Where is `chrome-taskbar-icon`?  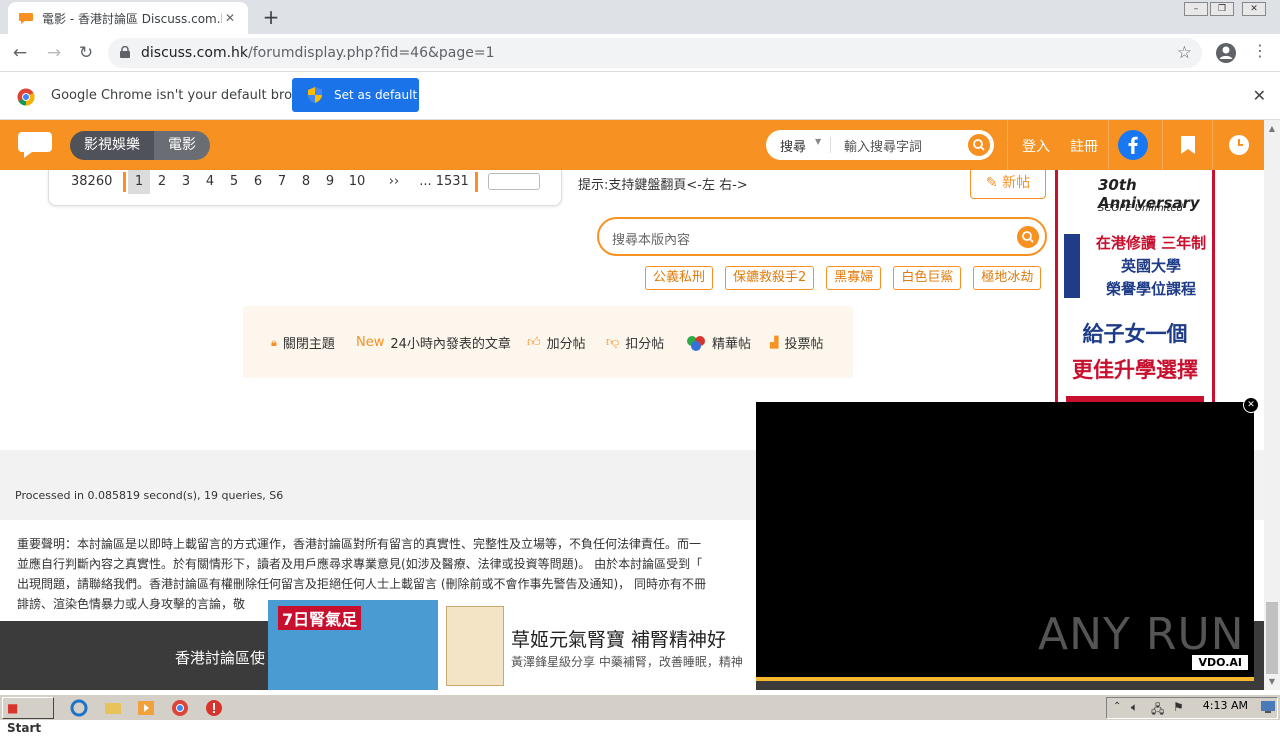 chrome-taskbar-icon is located at coordinates (180, 708).